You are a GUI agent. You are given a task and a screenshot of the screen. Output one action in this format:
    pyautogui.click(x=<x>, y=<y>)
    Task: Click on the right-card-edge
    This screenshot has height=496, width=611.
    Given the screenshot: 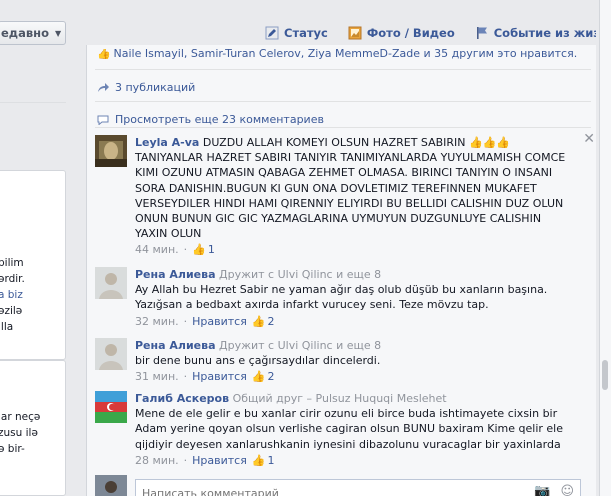 What is the action you would take?
    pyautogui.click(x=605, y=248)
    